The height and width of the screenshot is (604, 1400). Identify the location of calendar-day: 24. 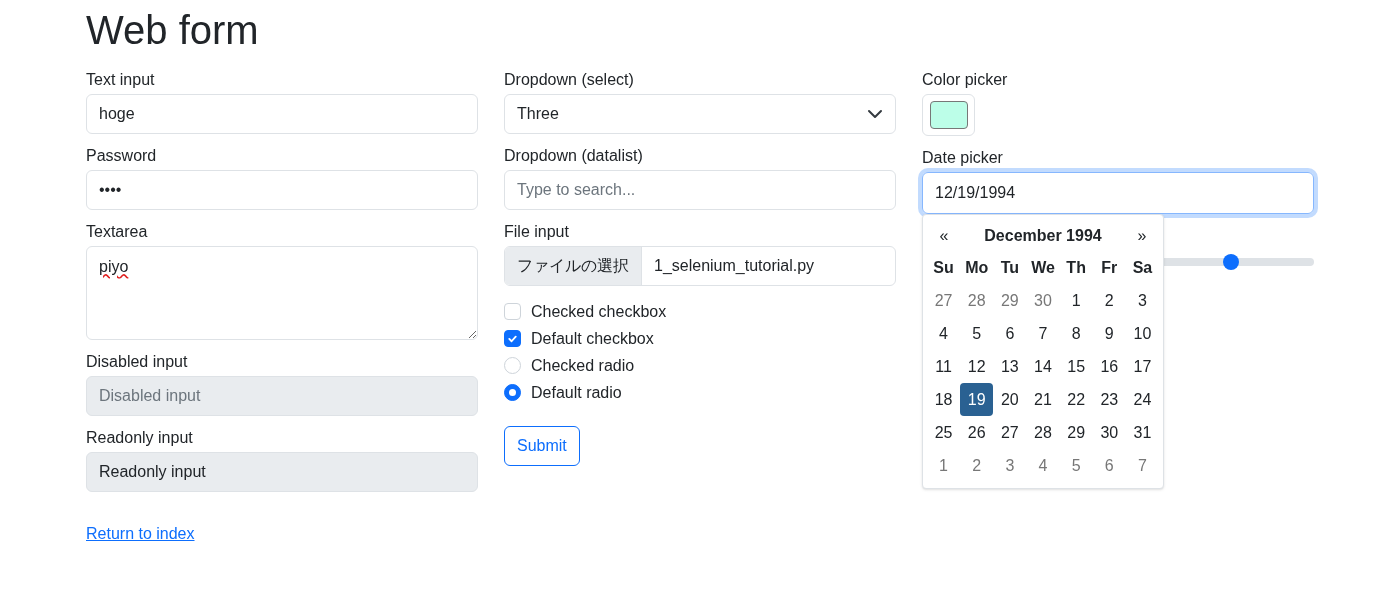
(1142, 399).